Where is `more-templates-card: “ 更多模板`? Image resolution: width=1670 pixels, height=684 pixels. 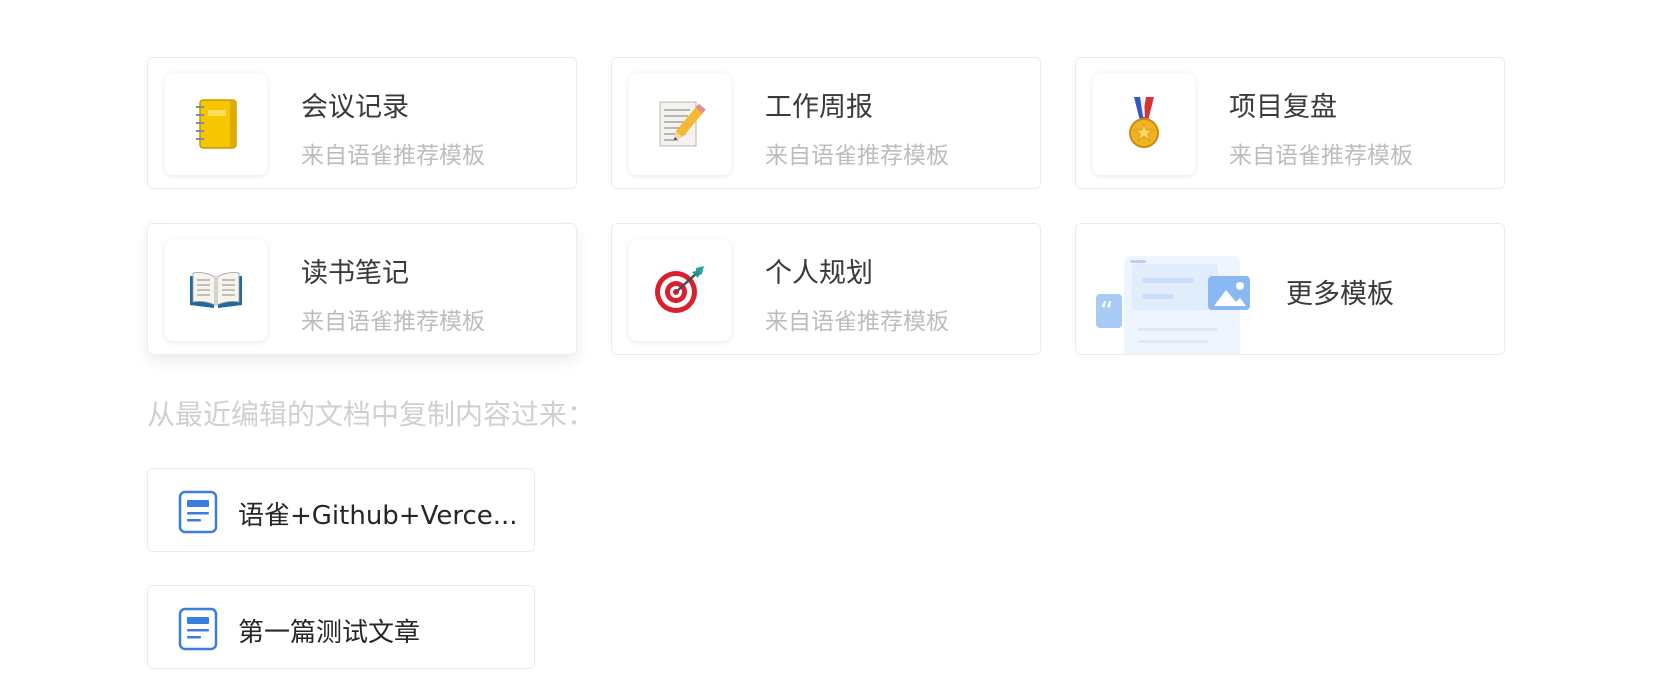
more-templates-card: “ 更多模板 is located at coordinates (1290, 289).